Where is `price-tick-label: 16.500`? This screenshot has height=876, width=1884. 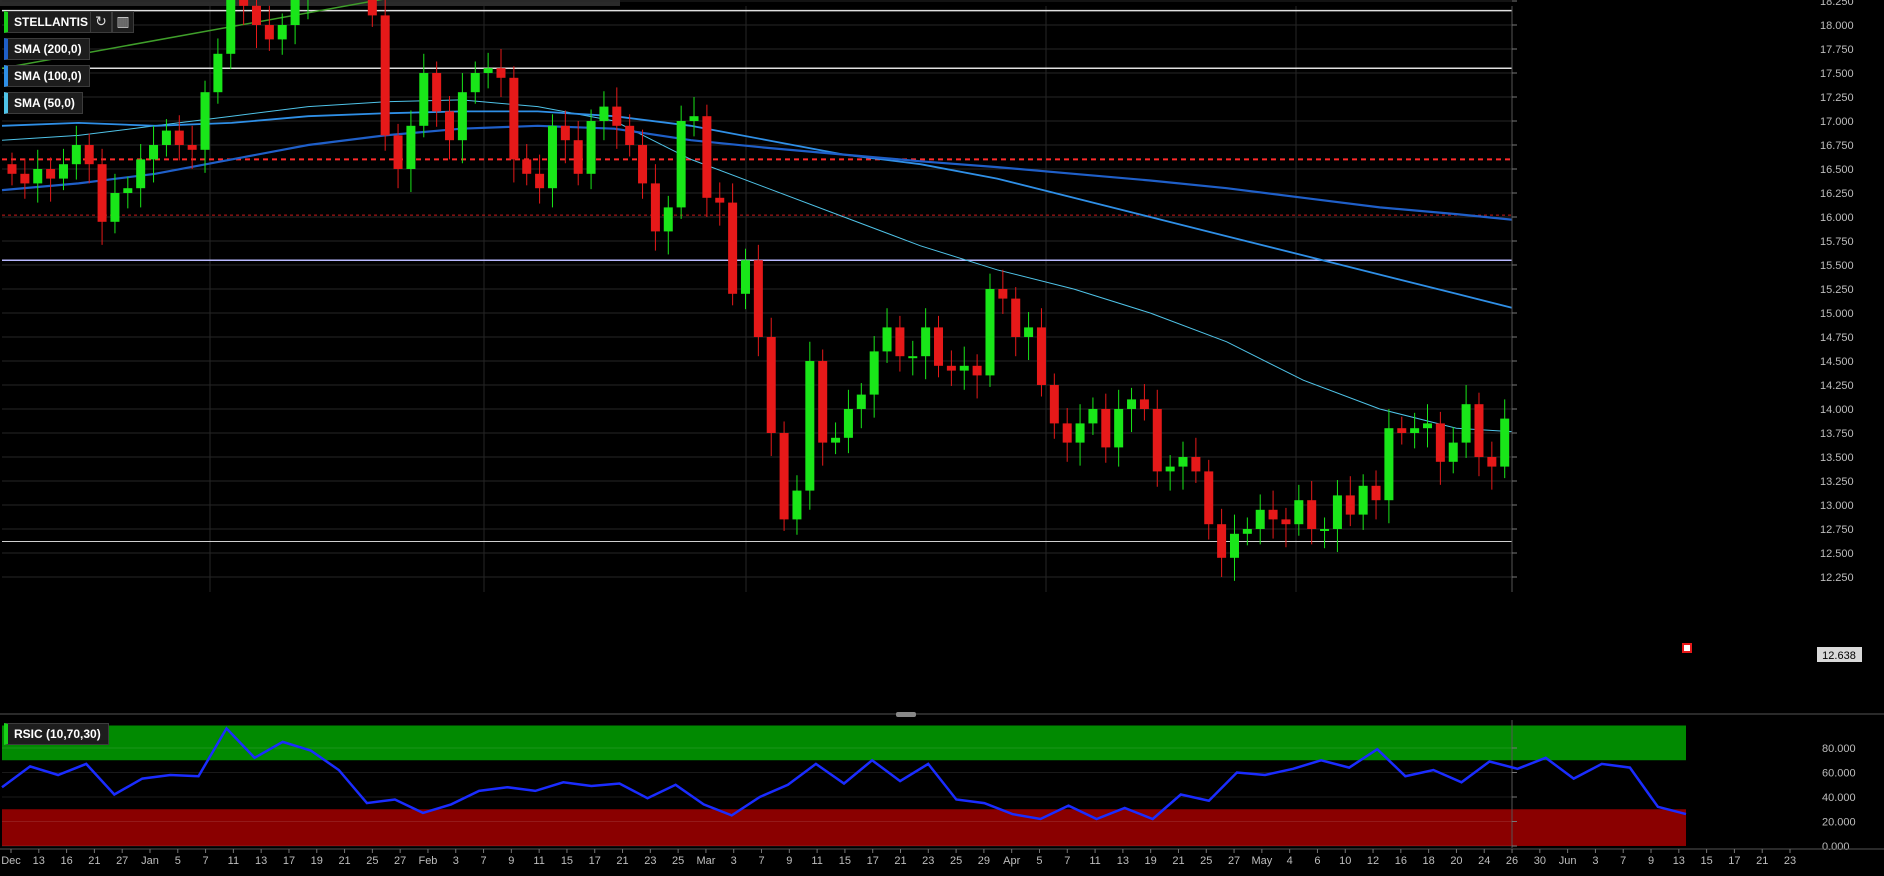
price-tick-label: 16.500 is located at coordinates (1837, 170).